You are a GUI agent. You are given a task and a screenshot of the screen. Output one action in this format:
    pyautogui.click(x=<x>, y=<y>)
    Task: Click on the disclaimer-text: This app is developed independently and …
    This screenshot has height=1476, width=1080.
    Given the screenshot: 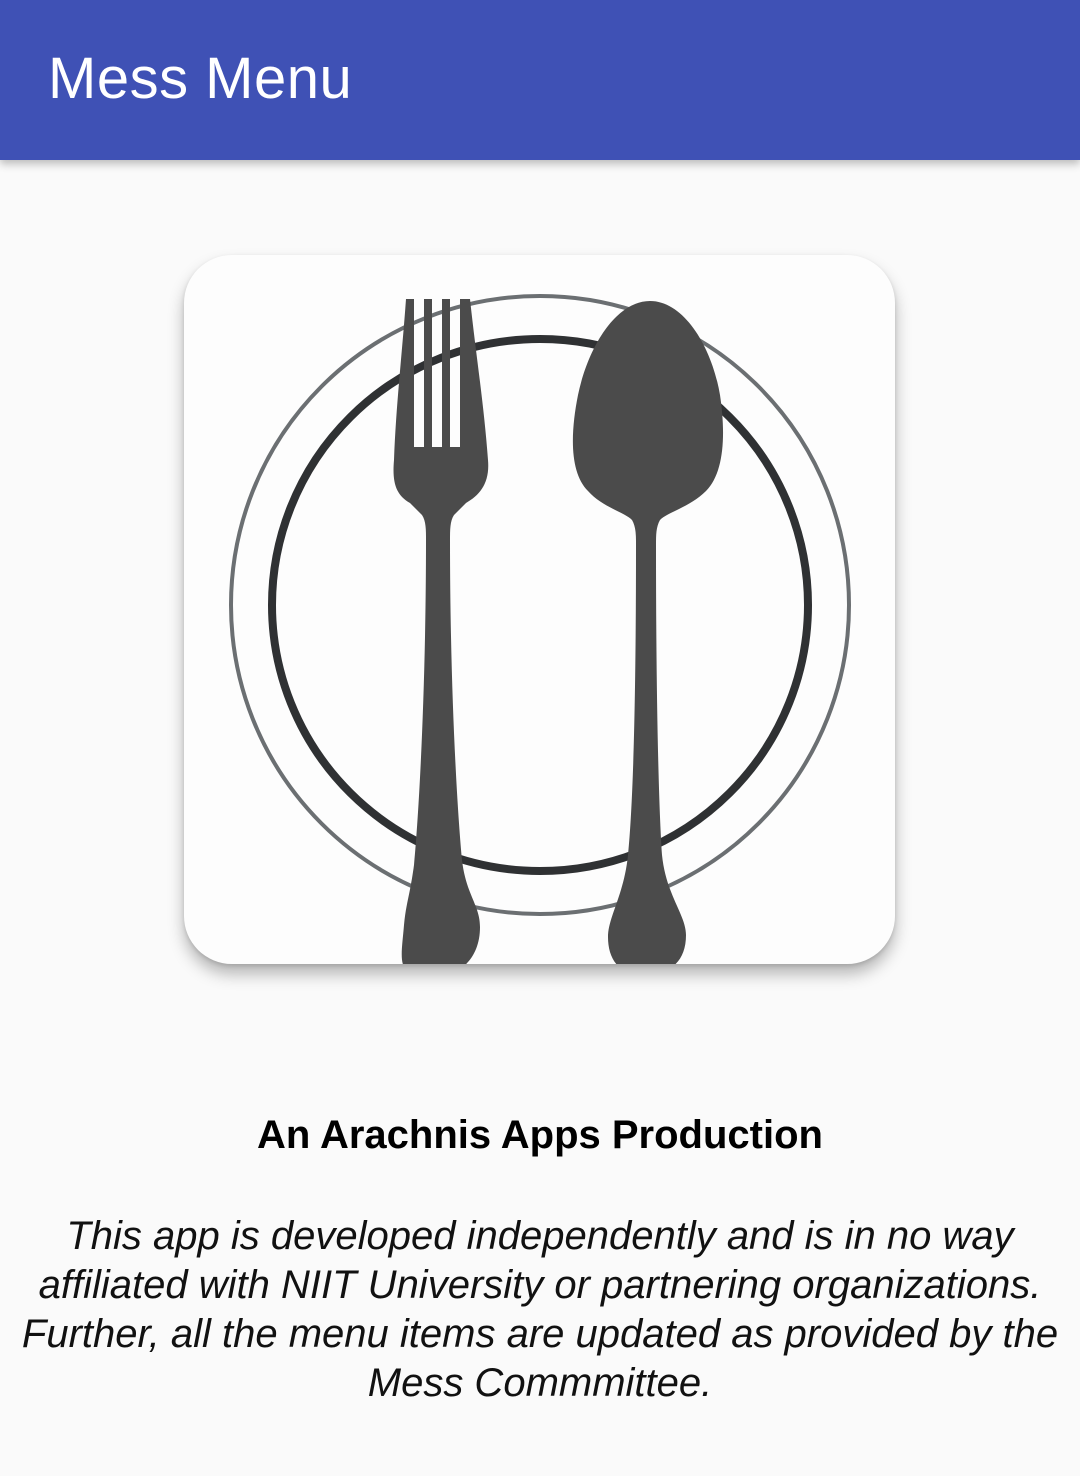 What is the action you would take?
    pyautogui.click(x=540, y=1309)
    